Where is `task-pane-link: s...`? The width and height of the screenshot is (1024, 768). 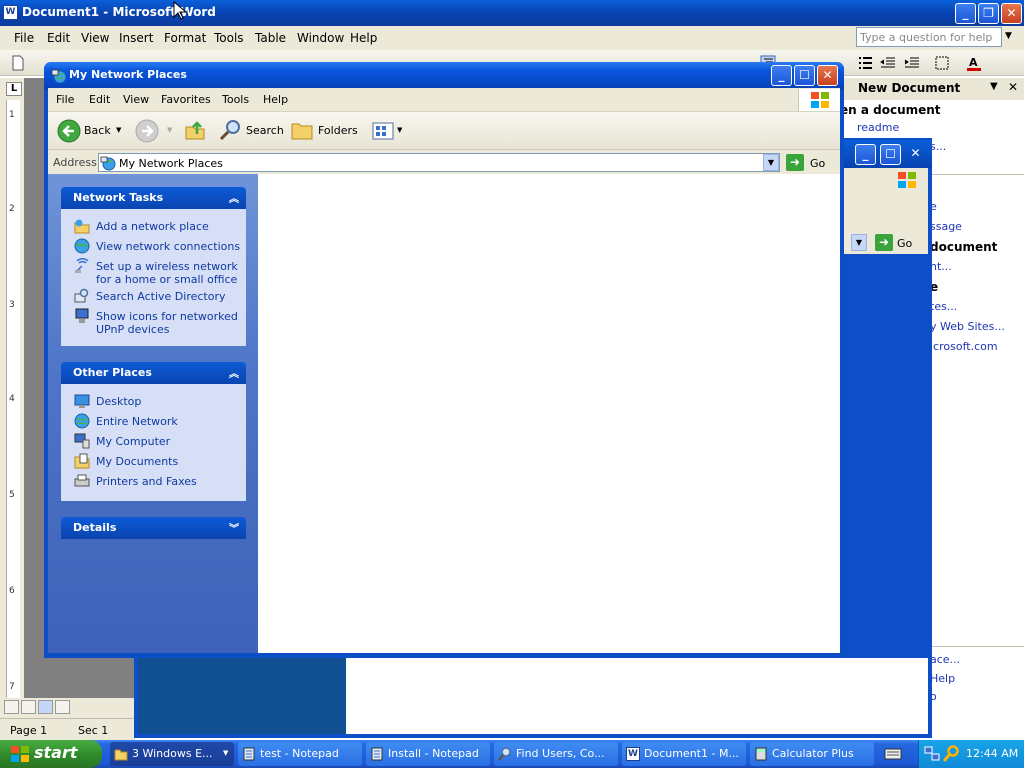 task-pane-link: s... is located at coordinates (938, 146).